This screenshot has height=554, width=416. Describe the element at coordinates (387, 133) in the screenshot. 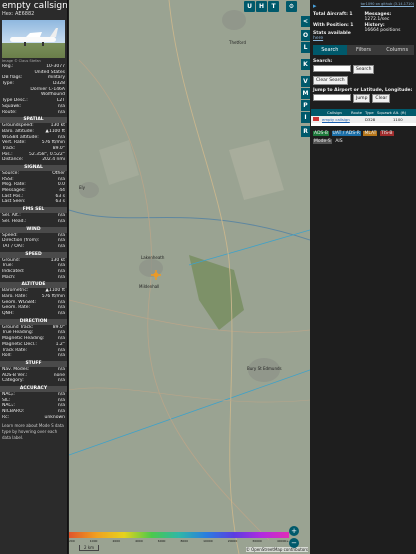

I see `tag-tisb: TIS-B` at that location.